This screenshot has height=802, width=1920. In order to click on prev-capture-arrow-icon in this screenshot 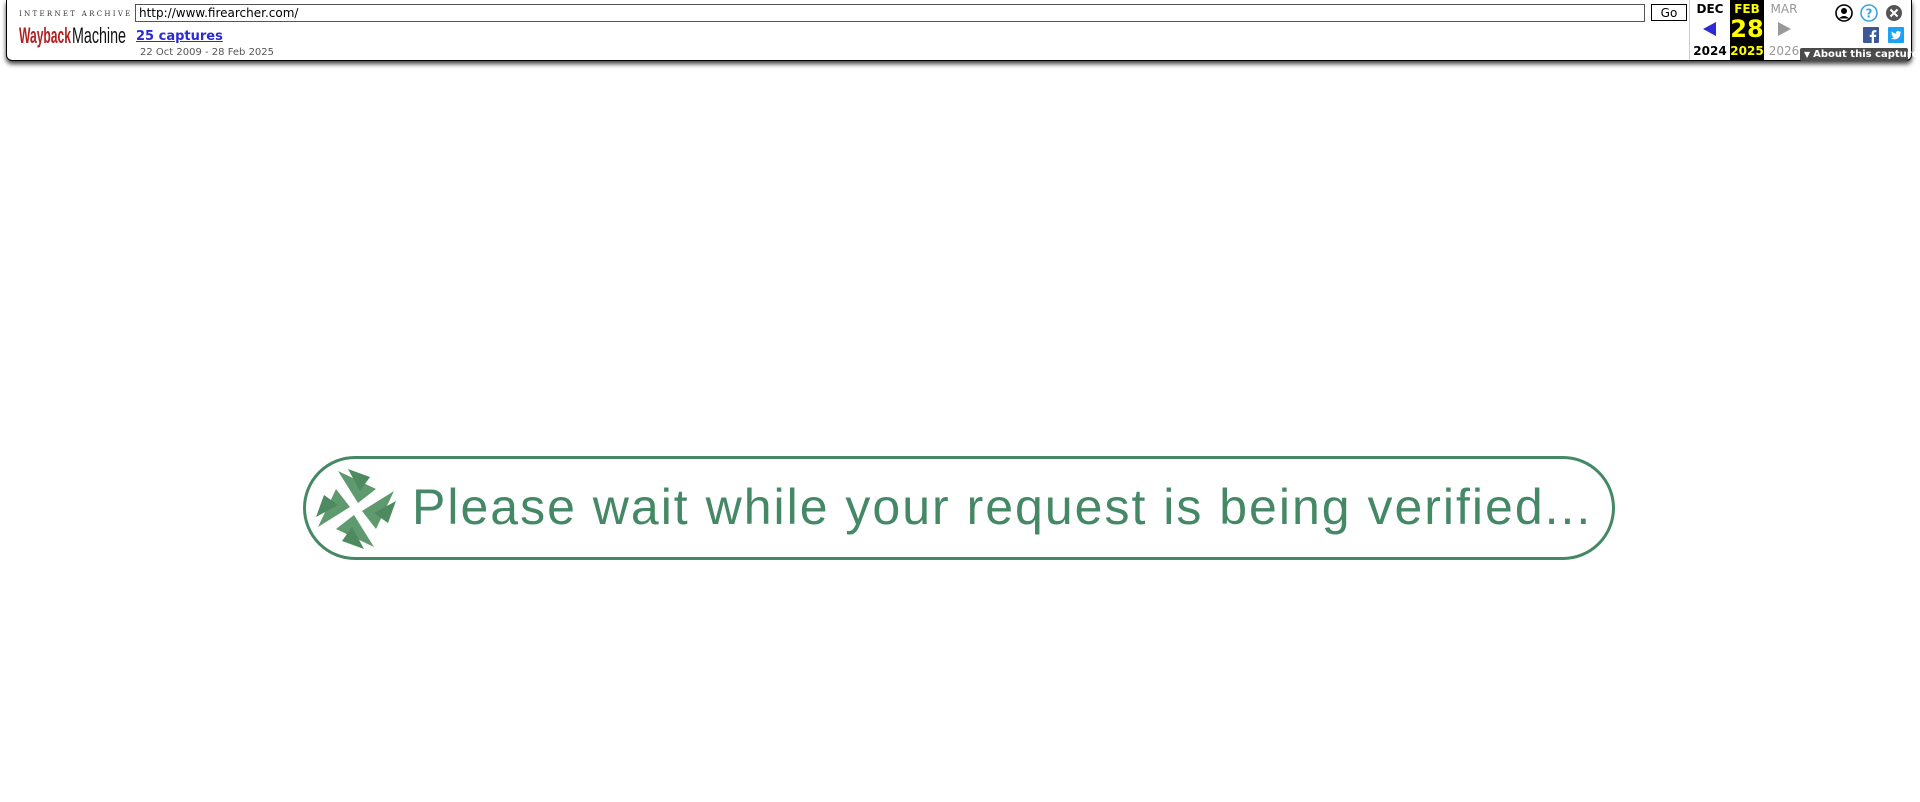, I will do `click(1710, 29)`.